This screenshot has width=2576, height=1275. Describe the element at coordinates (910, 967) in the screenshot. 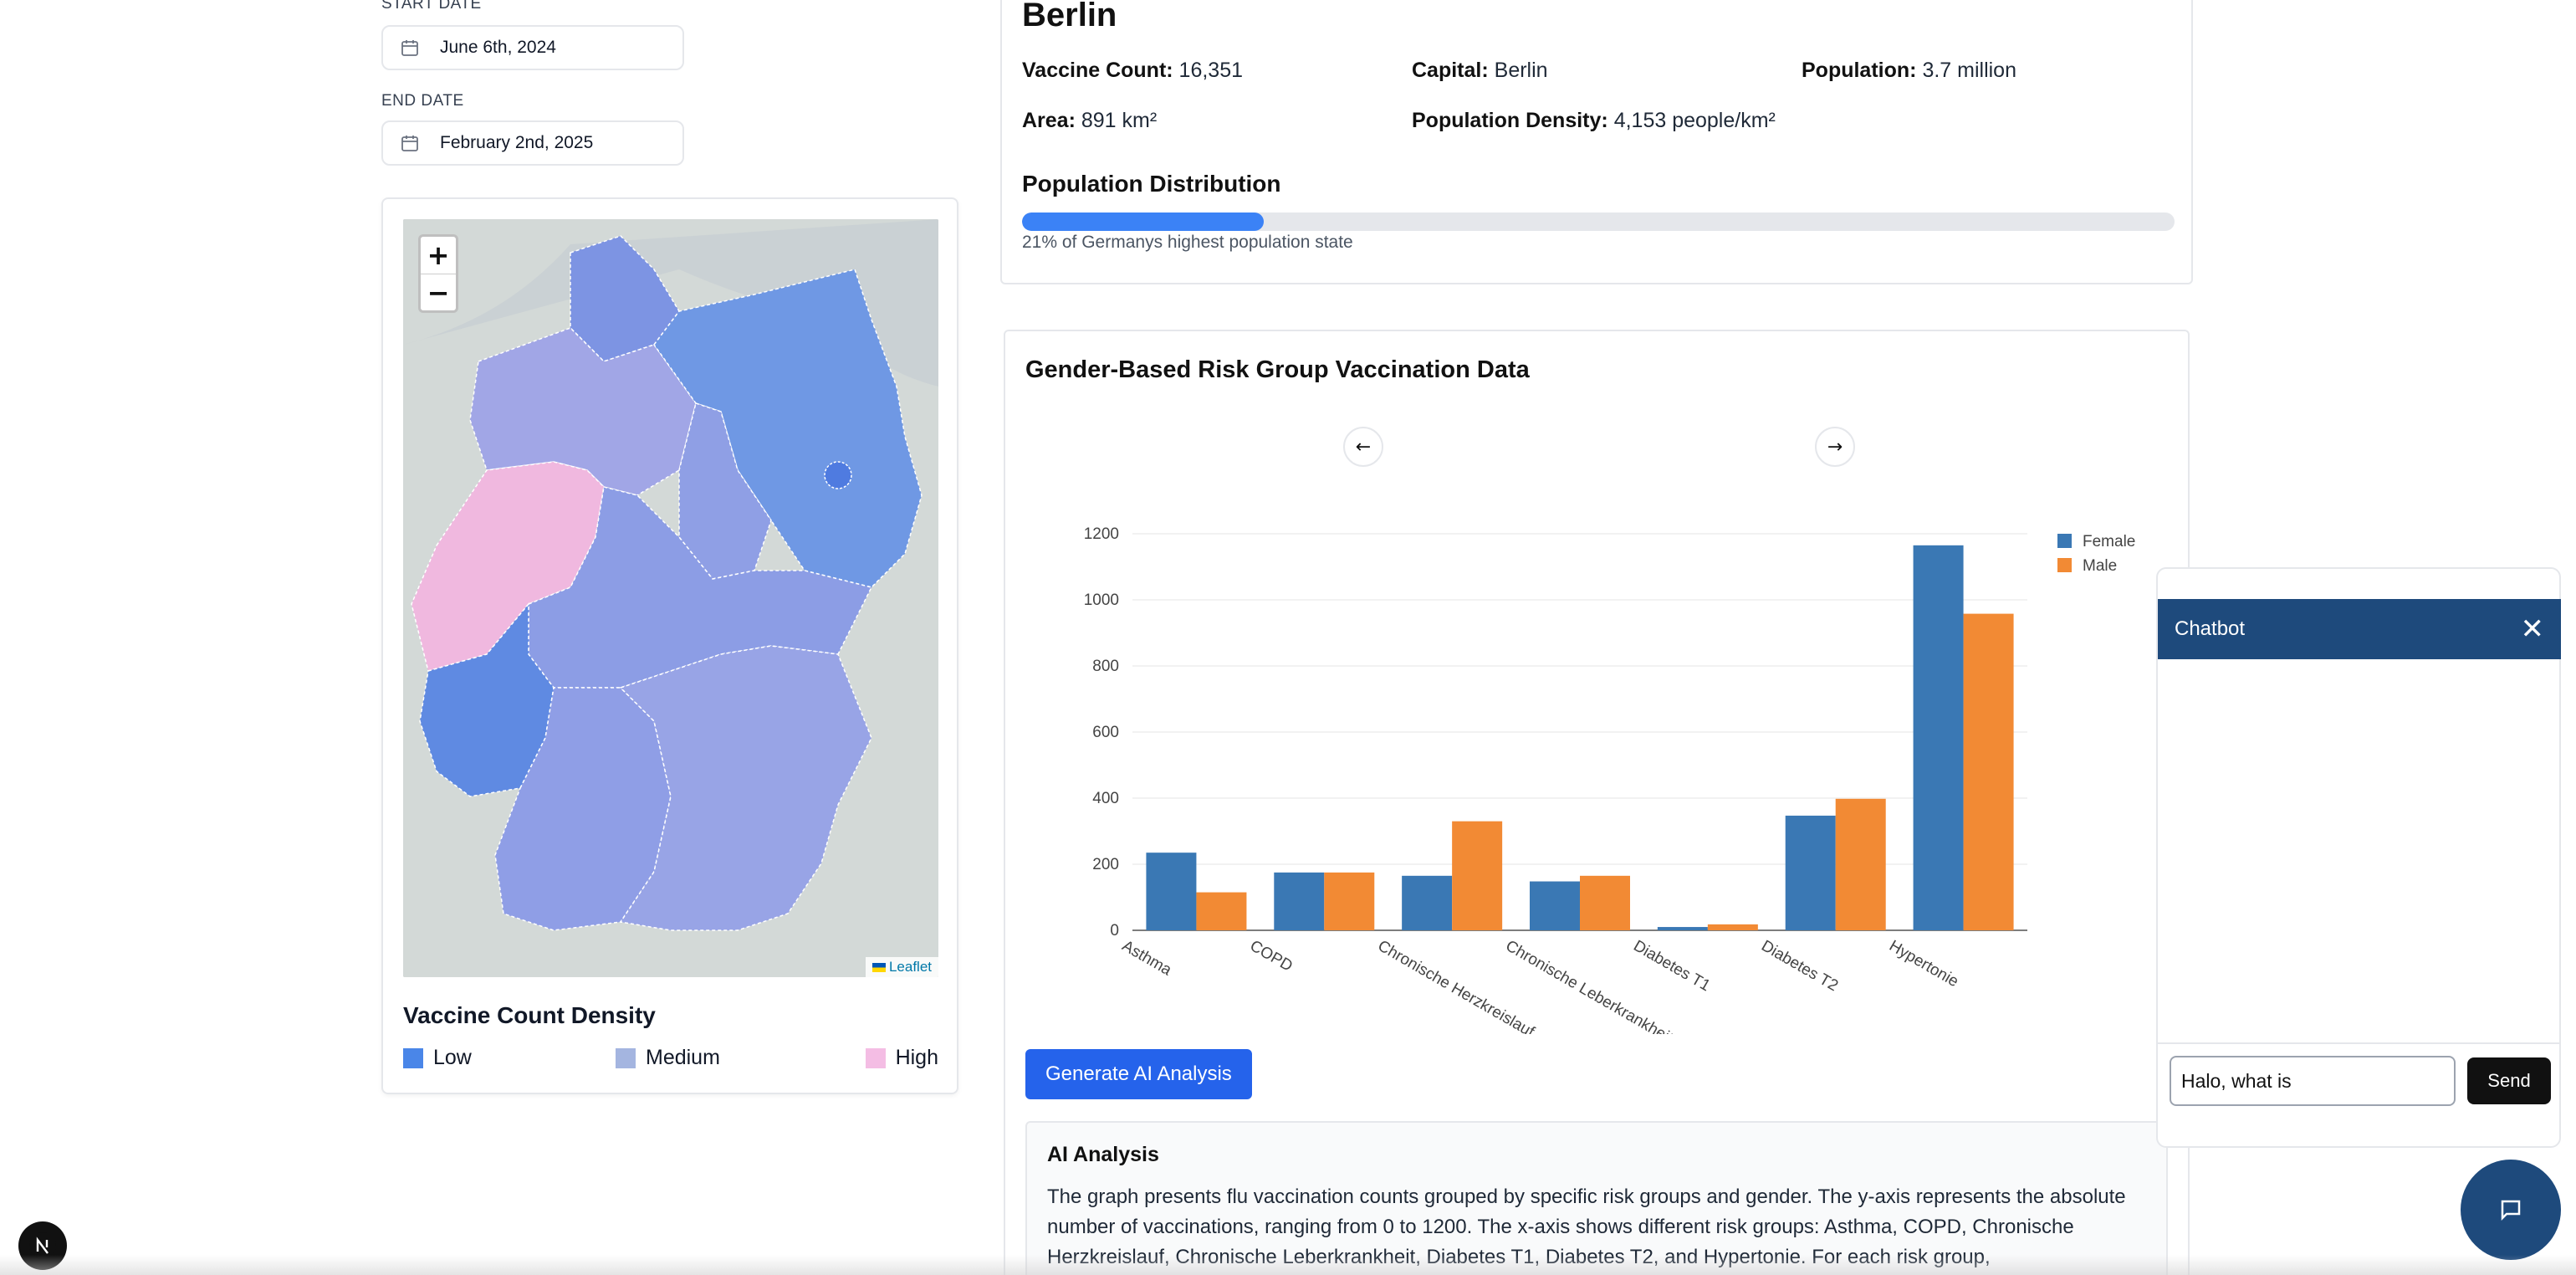

I see `leaflet-link: Leaflet` at that location.